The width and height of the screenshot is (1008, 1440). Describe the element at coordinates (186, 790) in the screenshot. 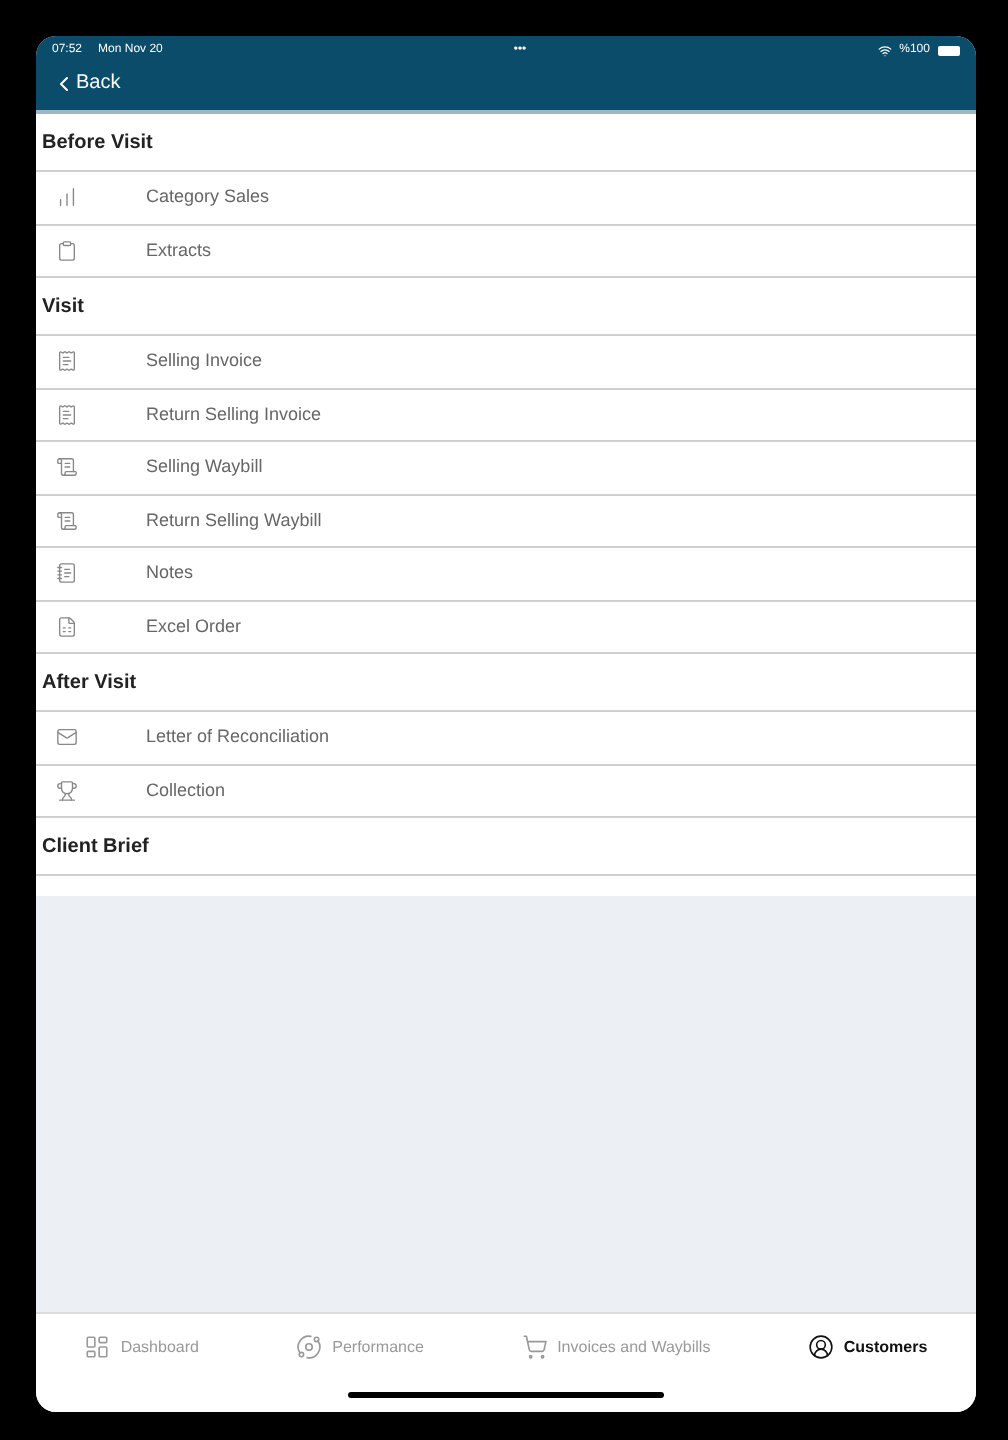

I see `item-label: Collection` at that location.